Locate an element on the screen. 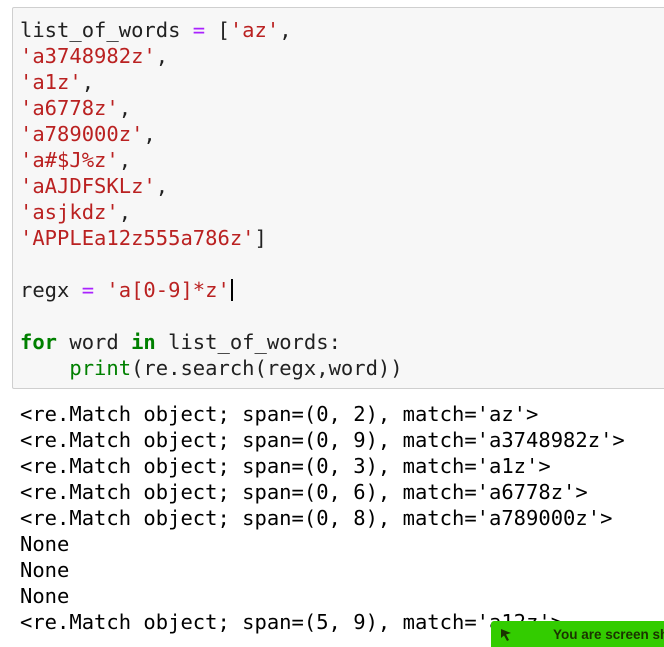 The height and width of the screenshot is (647, 664). code-line: 'a#$J%z', is located at coordinates (76, 160).